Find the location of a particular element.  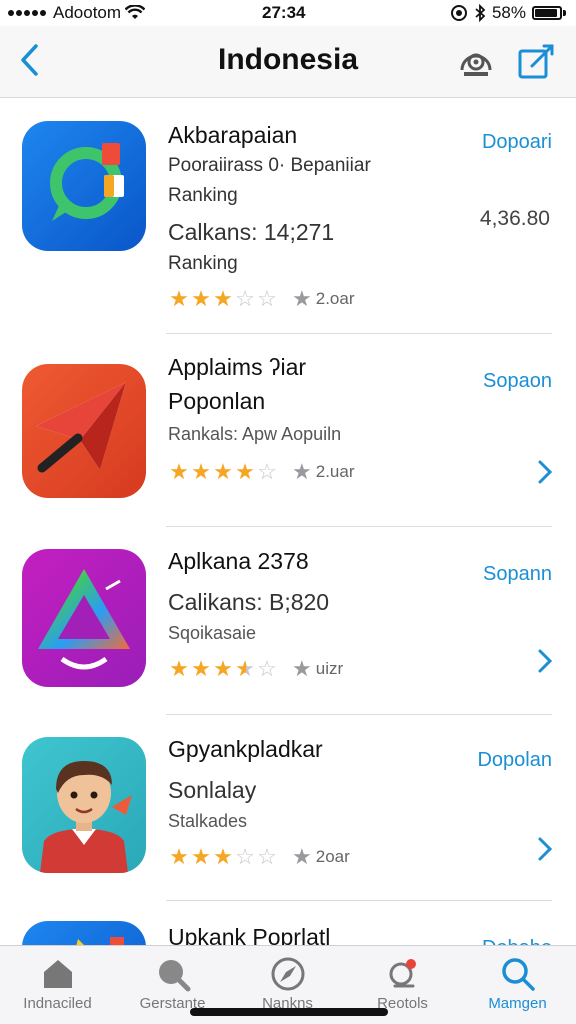

app-name: Upkank Poprlatl is located at coordinates (249, 934).